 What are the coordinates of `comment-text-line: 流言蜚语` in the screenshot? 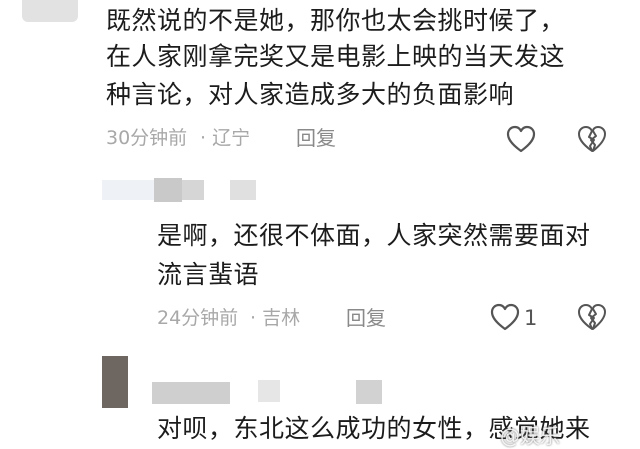 It's located at (208, 274).